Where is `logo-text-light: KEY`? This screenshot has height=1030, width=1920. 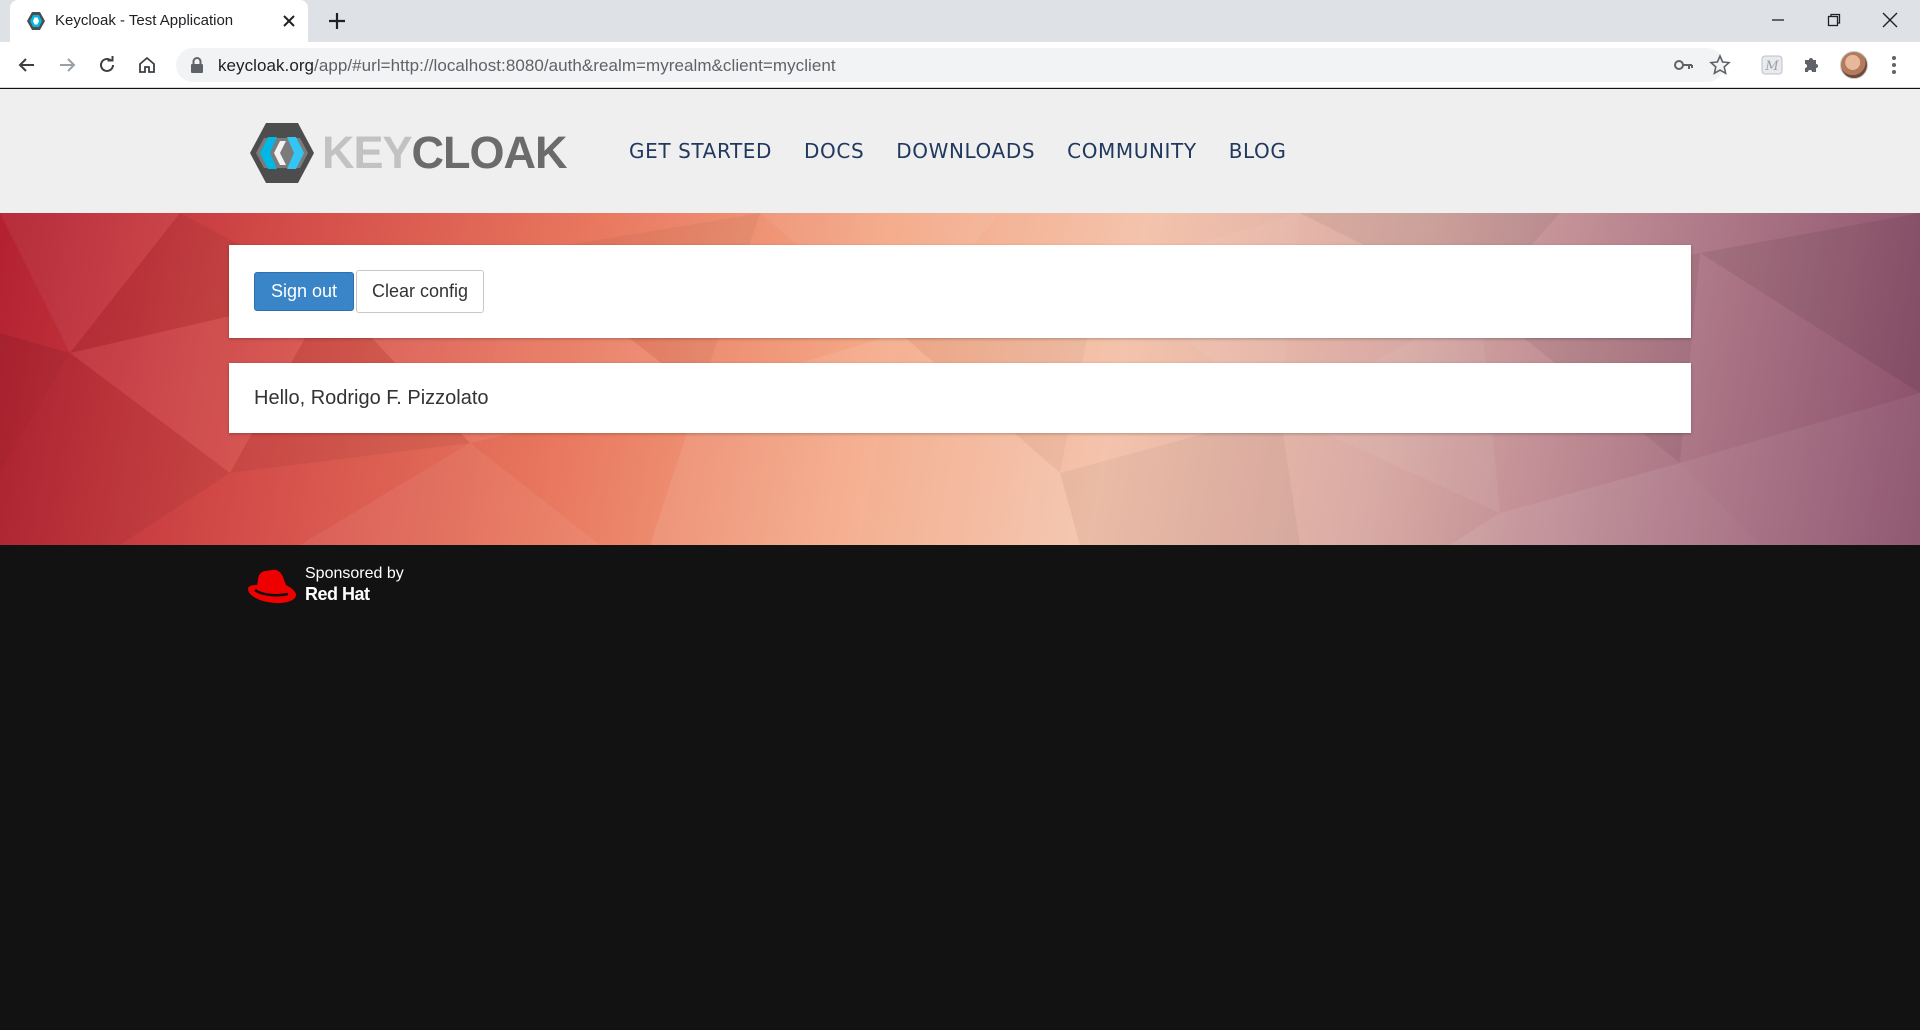 logo-text-light: KEY is located at coordinates (367, 152).